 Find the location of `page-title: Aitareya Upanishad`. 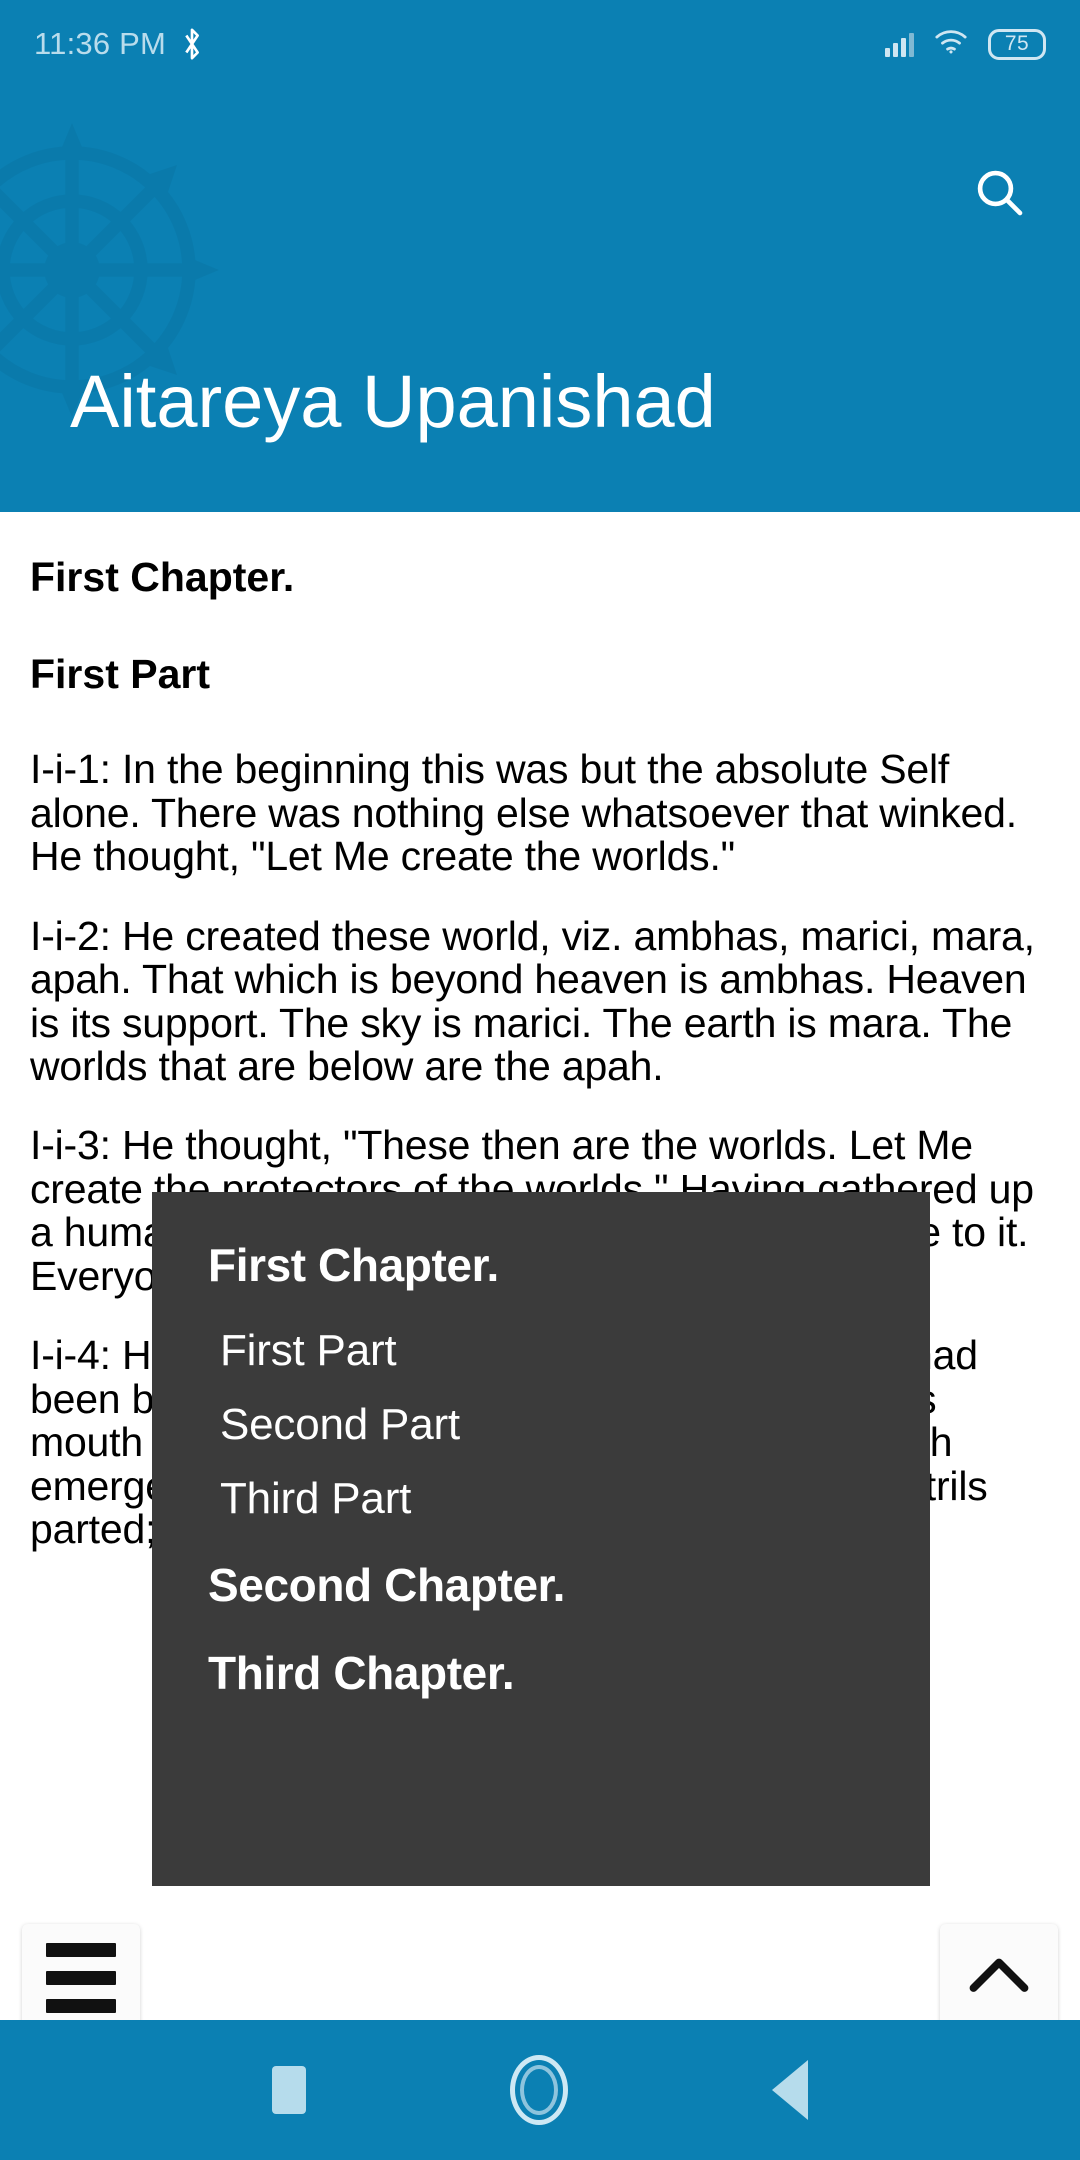

page-title: Aitareya Upanishad is located at coordinates (393, 401).